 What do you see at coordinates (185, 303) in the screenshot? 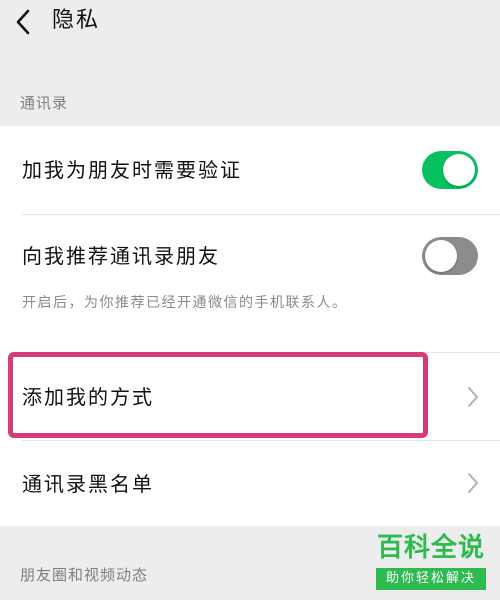
I see `recommend-contacts-description: 开启后，为你推荐已经开通微信的手机联系人。` at bounding box center [185, 303].